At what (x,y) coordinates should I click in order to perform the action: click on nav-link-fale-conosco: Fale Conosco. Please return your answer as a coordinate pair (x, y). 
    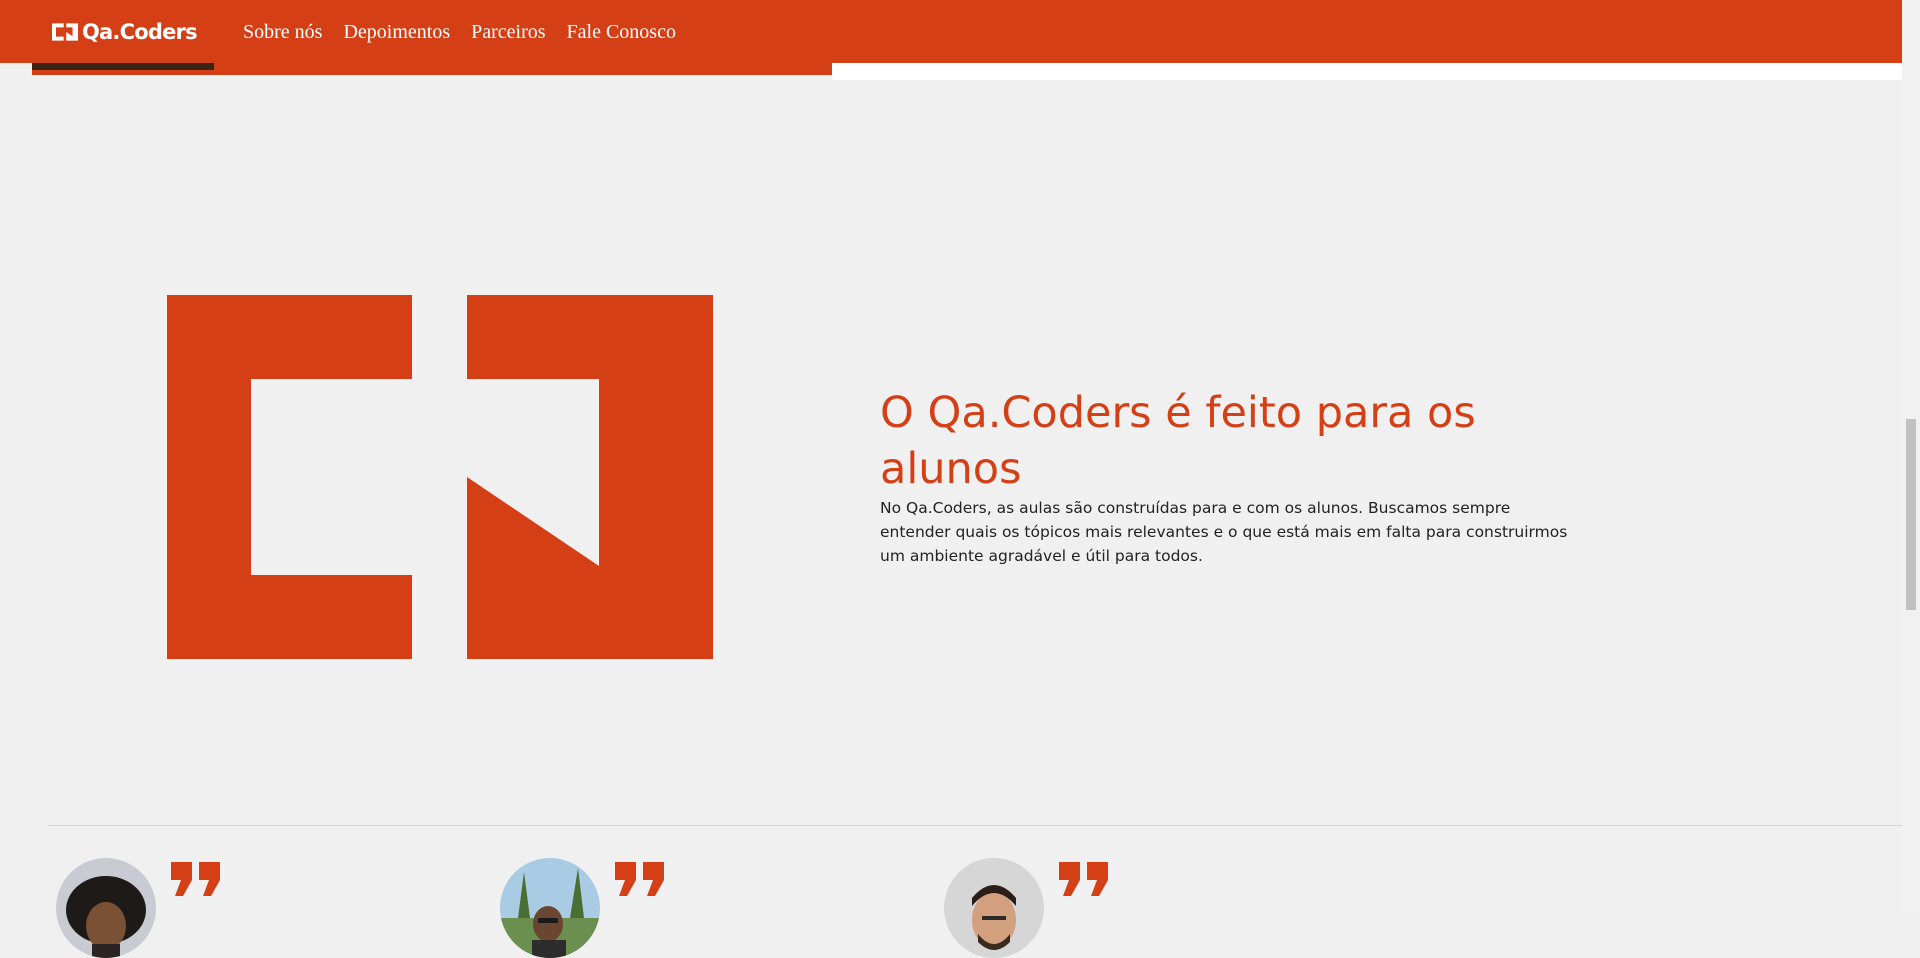
    Looking at the image, I should click on (621, 32).